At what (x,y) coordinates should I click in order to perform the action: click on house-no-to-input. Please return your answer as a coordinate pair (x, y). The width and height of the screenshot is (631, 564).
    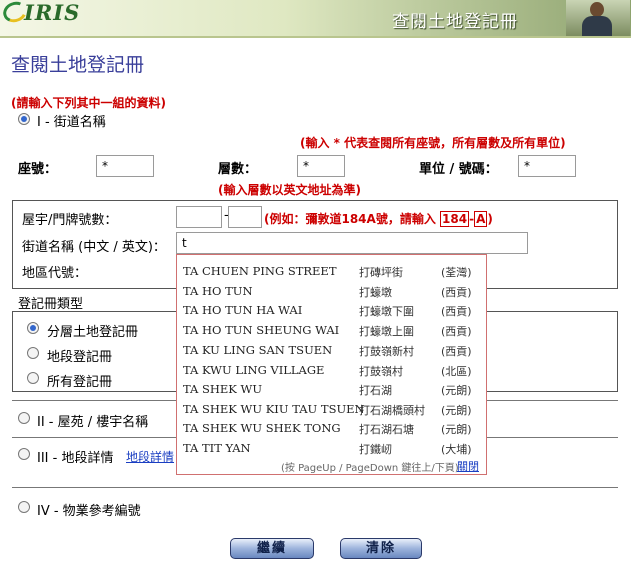
    Looking at the image, I should click on (245, 217).